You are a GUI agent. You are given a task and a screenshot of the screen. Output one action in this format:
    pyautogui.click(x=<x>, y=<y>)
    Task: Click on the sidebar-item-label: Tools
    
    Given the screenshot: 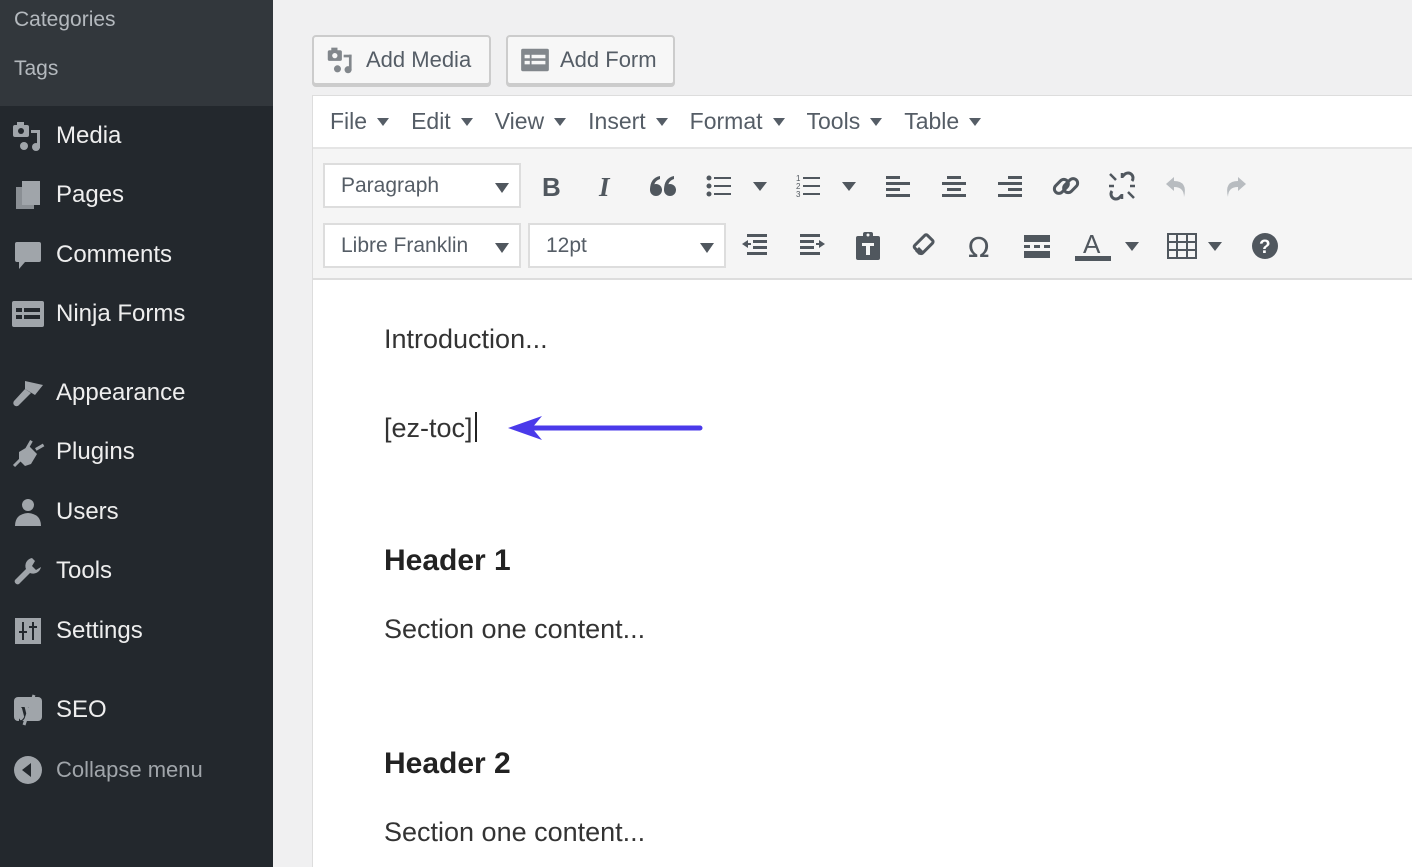 What is the action you would take?
    pyautogui.click(x=84, y=570)
    